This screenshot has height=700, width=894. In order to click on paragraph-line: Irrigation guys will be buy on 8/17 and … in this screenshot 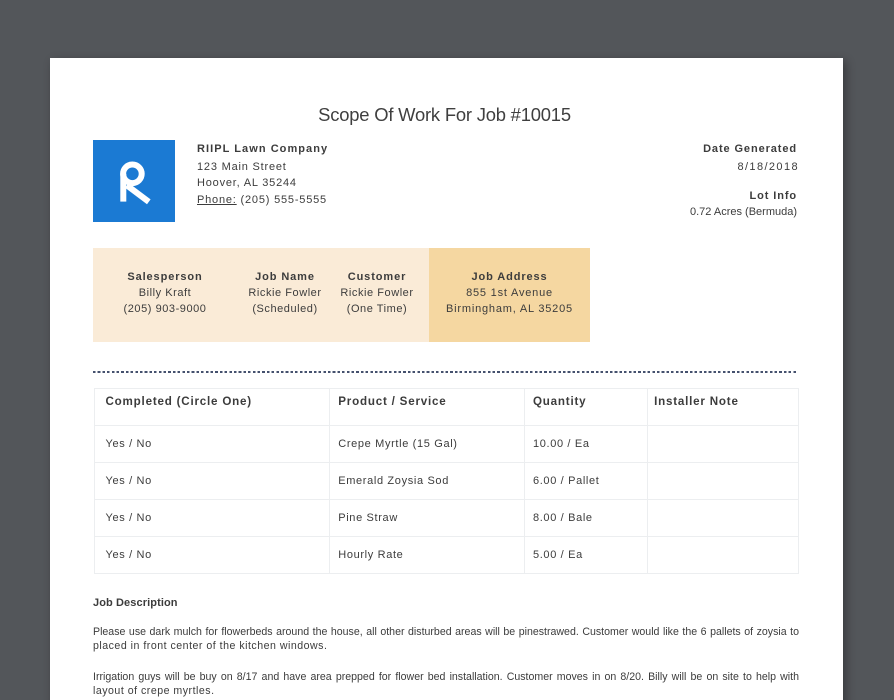, I will do `click(446, 676)`.